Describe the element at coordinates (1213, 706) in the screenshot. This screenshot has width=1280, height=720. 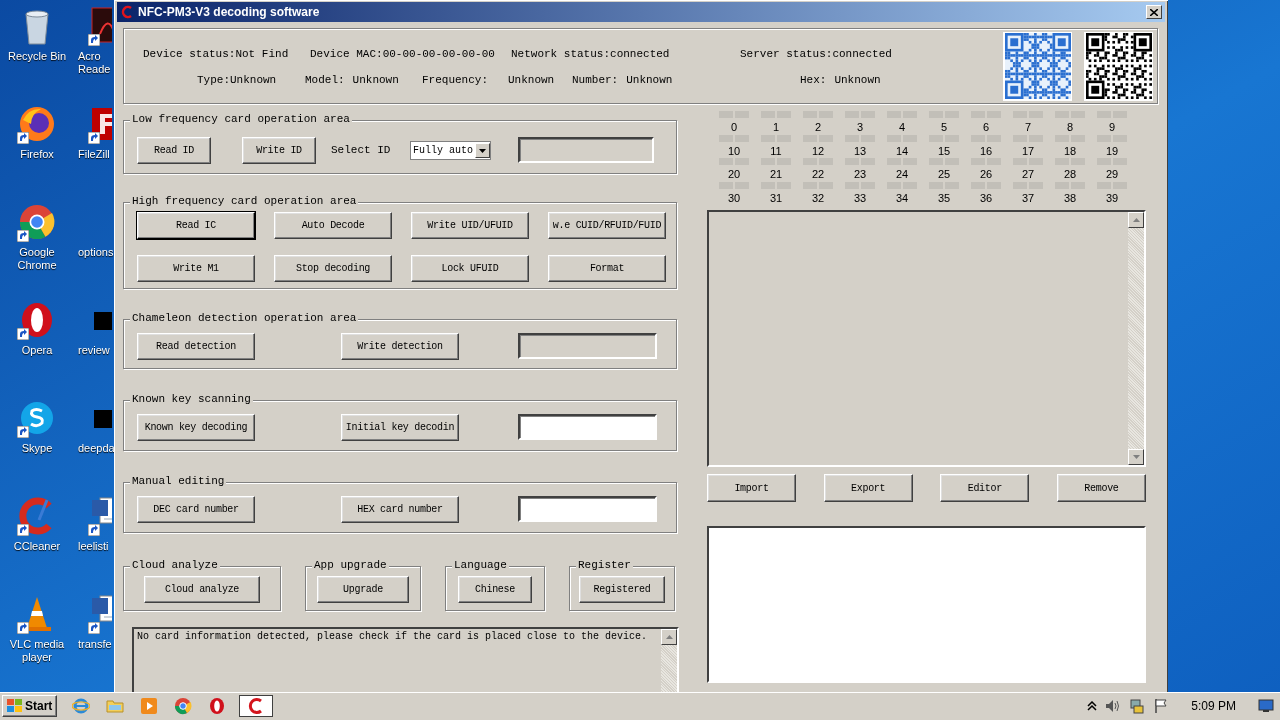
I see `clock: 5:09 PM` at that location.